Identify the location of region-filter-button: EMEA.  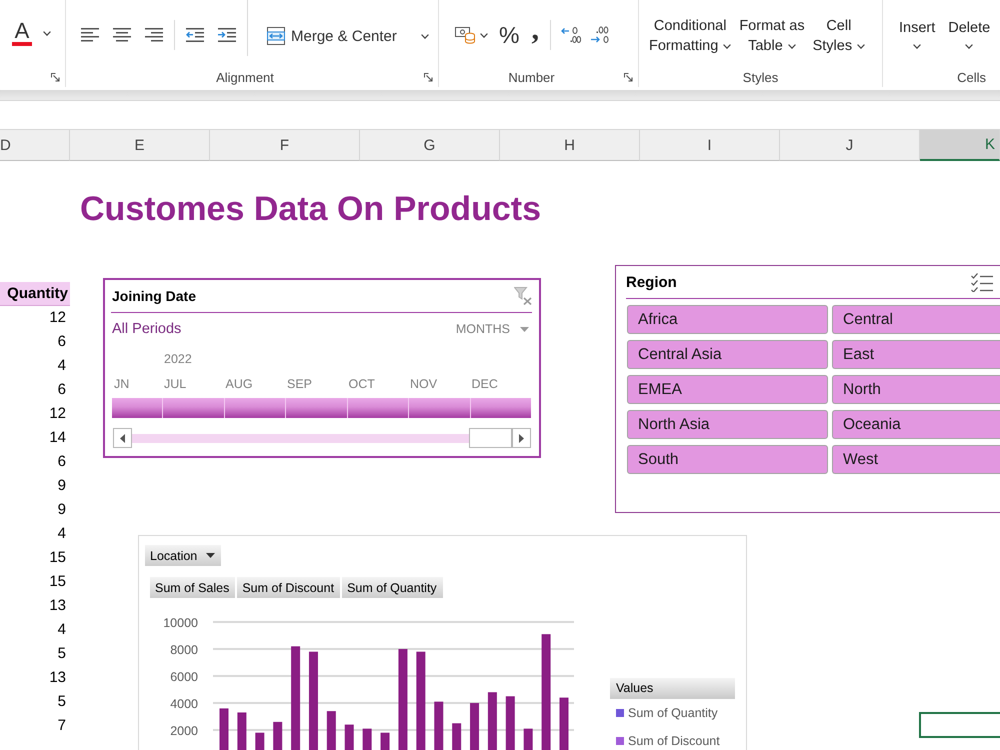
(727, 389).